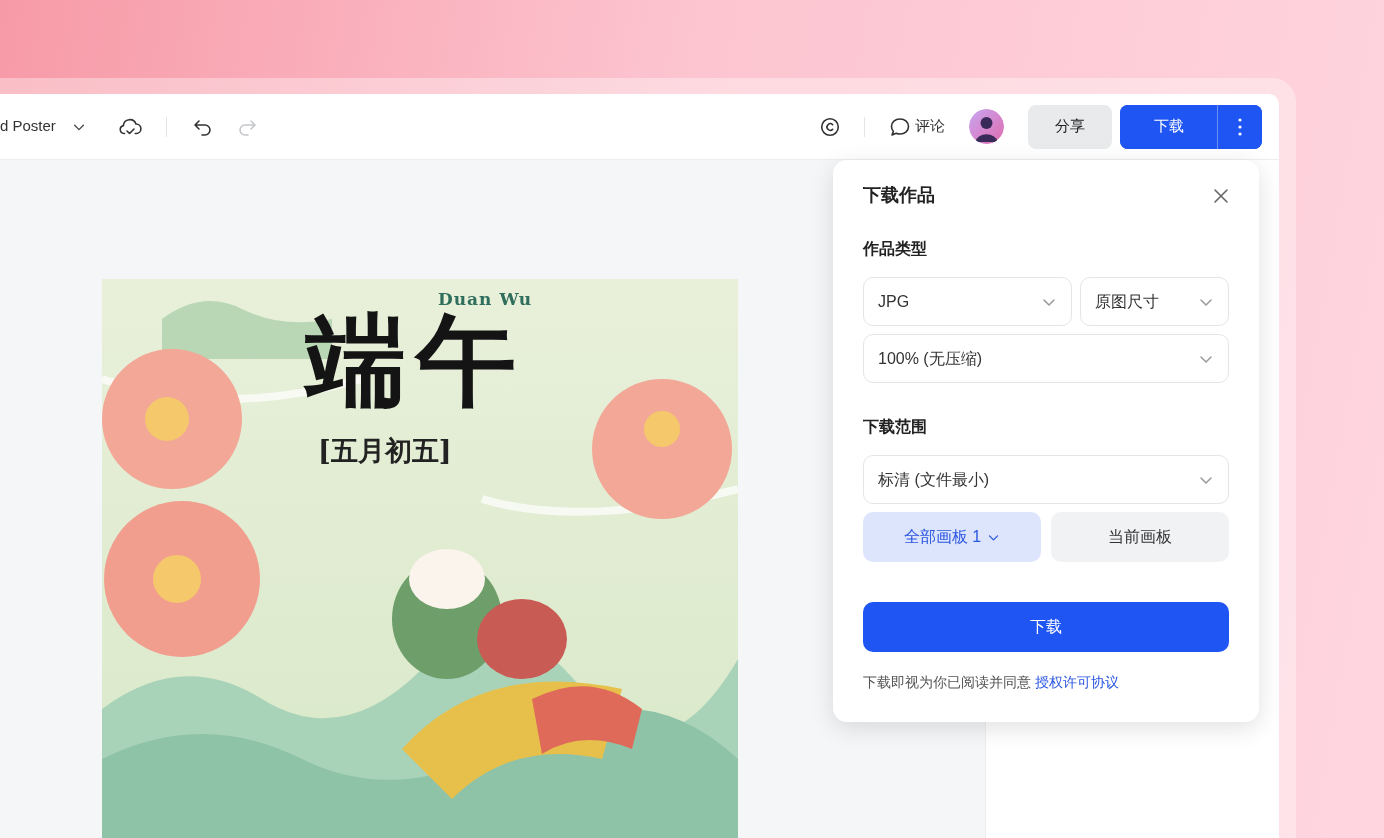 This screenshot has height=838, width=1384. Describe the element at coordinates (830, 126) in the screenshot. I see `copyright-icon` at that location.